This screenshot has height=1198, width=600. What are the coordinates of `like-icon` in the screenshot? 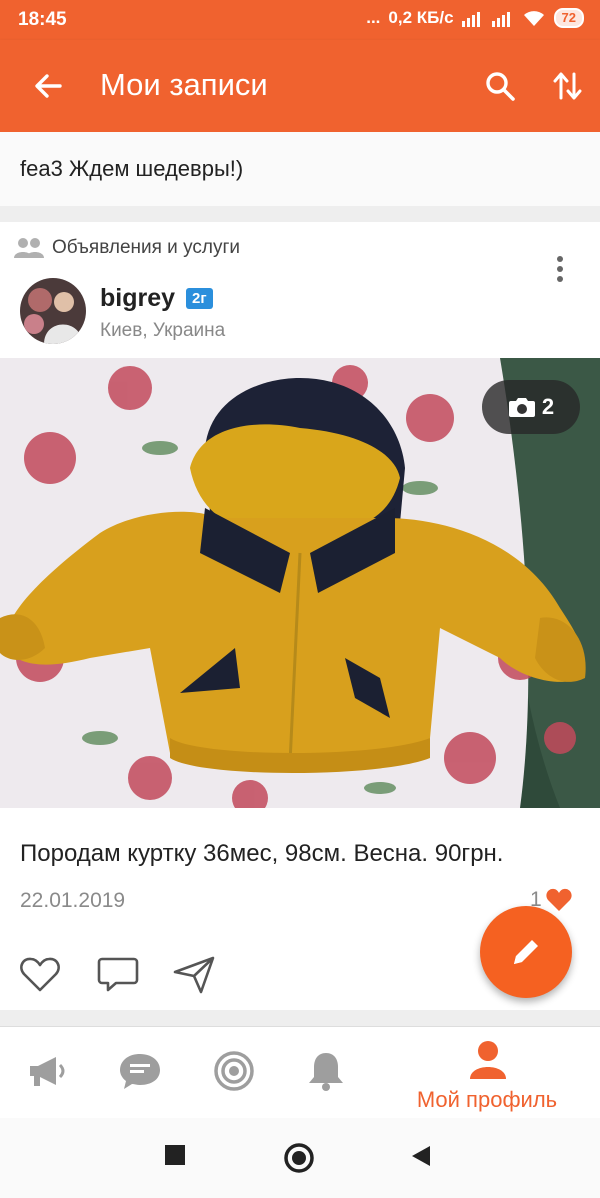 It's located at (40, 974).